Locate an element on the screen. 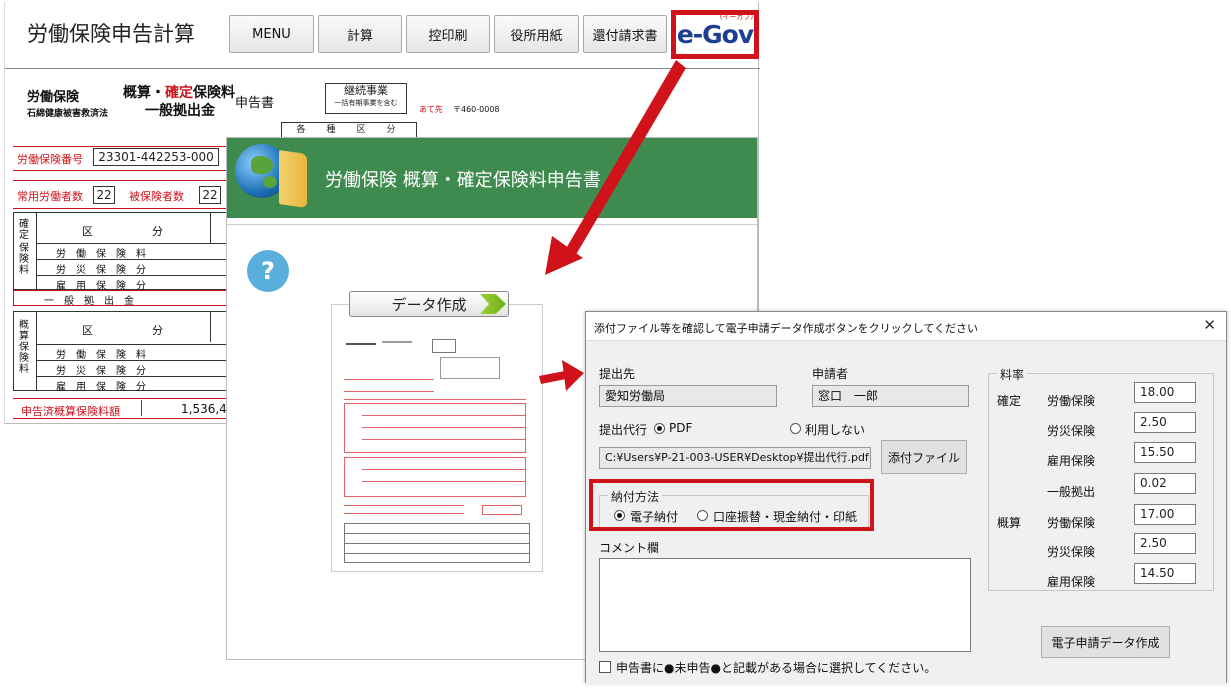 This screenshot has height=689, width=1231. confirmed-label: 確定 is located at coordinates (1009, 401).